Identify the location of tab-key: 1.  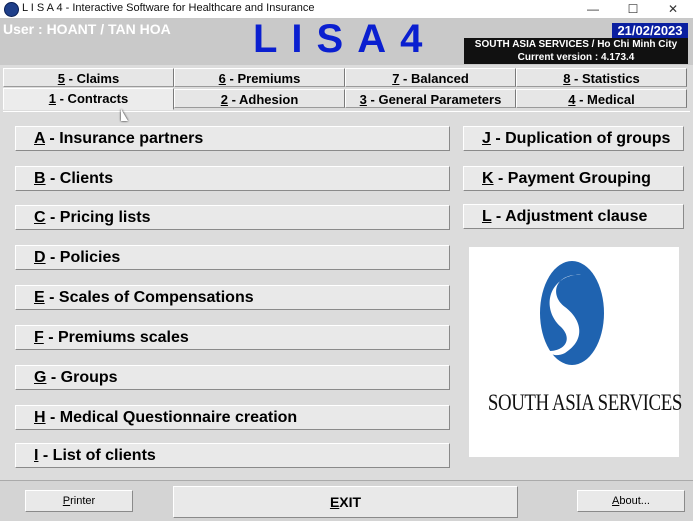
(52, 98).